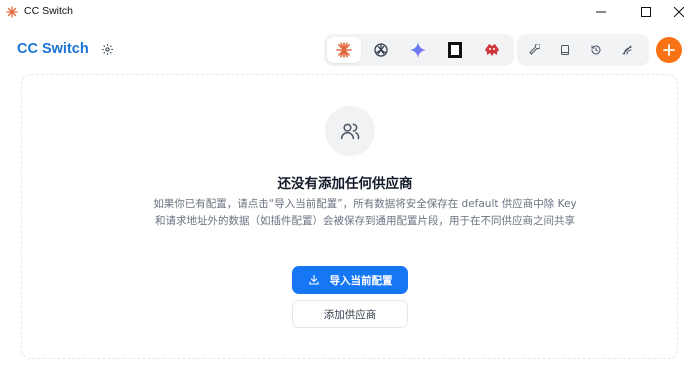 The height and width of the screenshot is (366, 690). I want to click on app-switcher, so click(419, 50).